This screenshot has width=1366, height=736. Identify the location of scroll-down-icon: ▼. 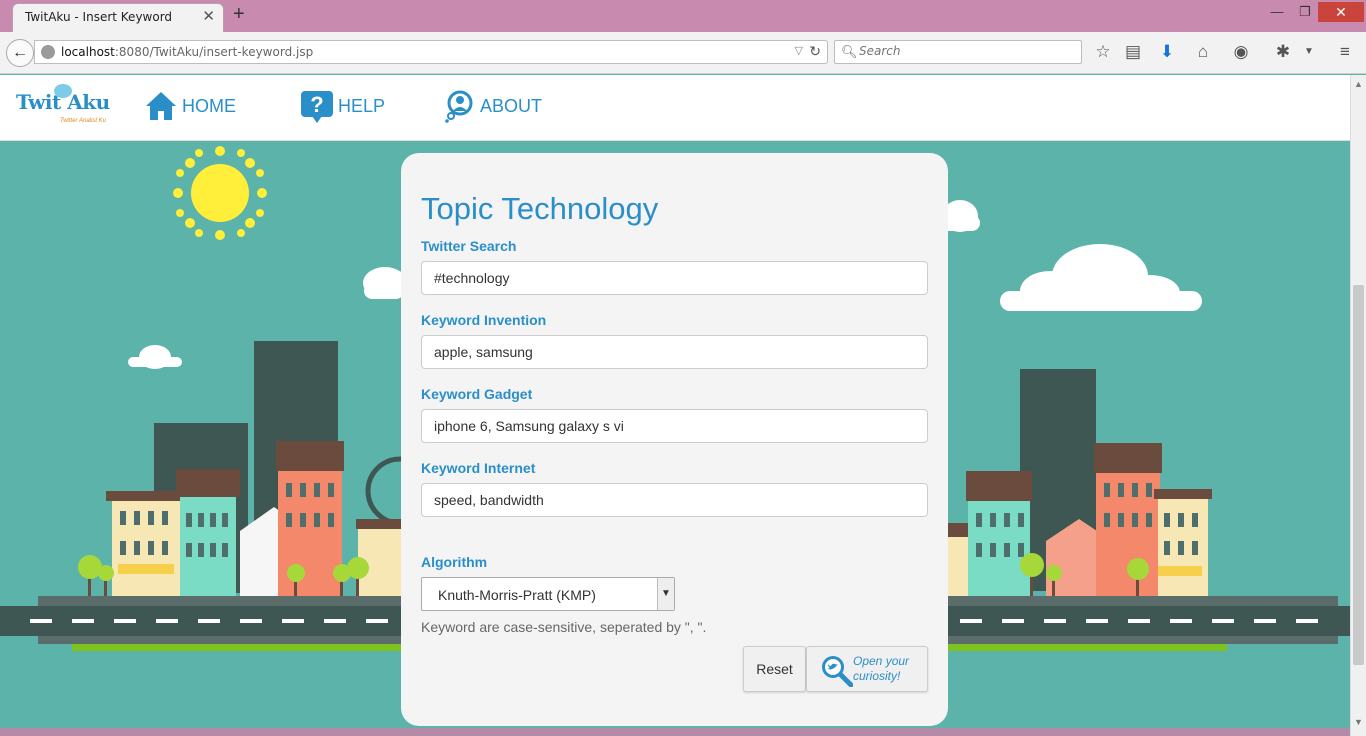
(1358, 722).